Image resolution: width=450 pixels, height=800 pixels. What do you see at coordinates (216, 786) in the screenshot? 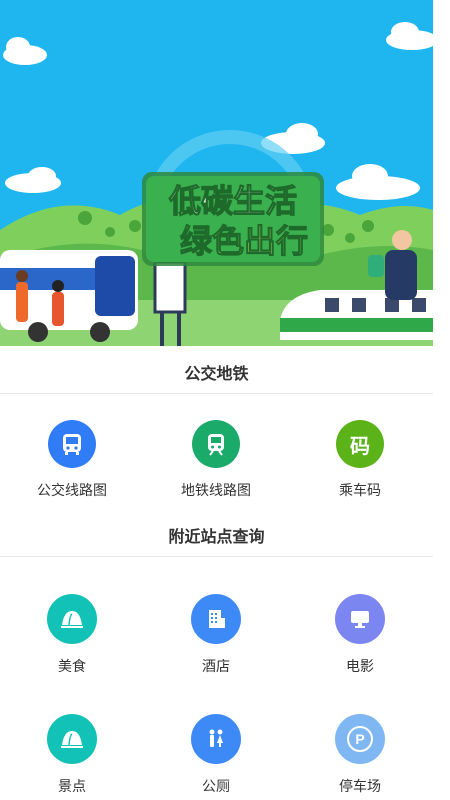
I see `grid-item-label: 公厕` at bounding box center [216, 786].